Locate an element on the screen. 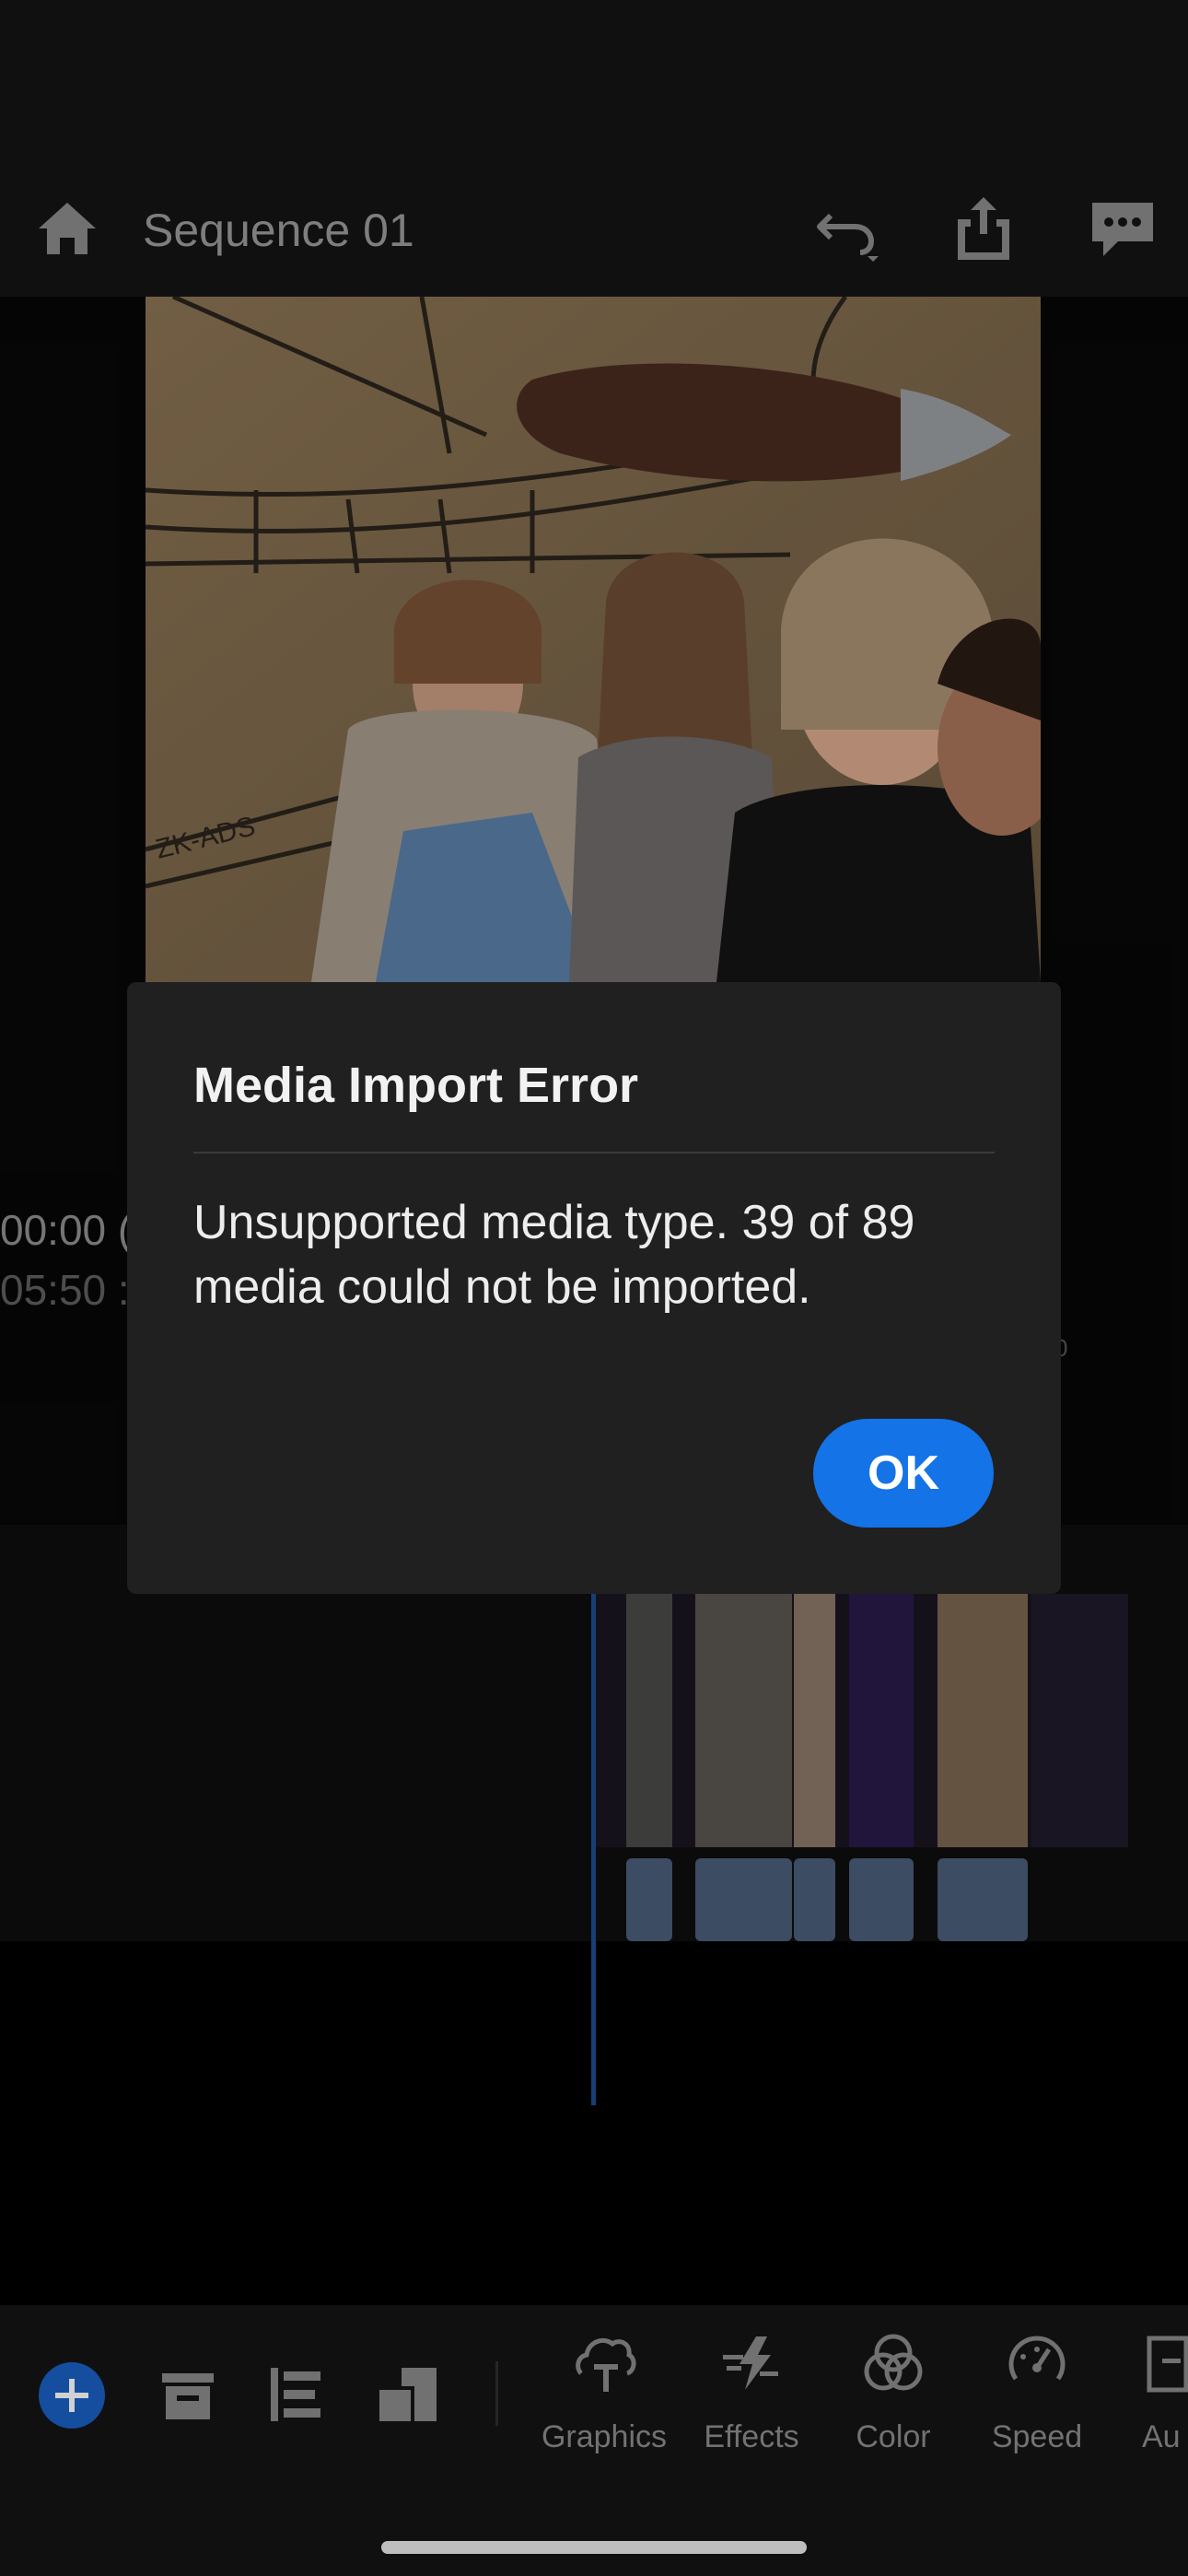 The height and width of the screenshot is (2576, 1188). add-media-button is located at coordinates (72, 2395).